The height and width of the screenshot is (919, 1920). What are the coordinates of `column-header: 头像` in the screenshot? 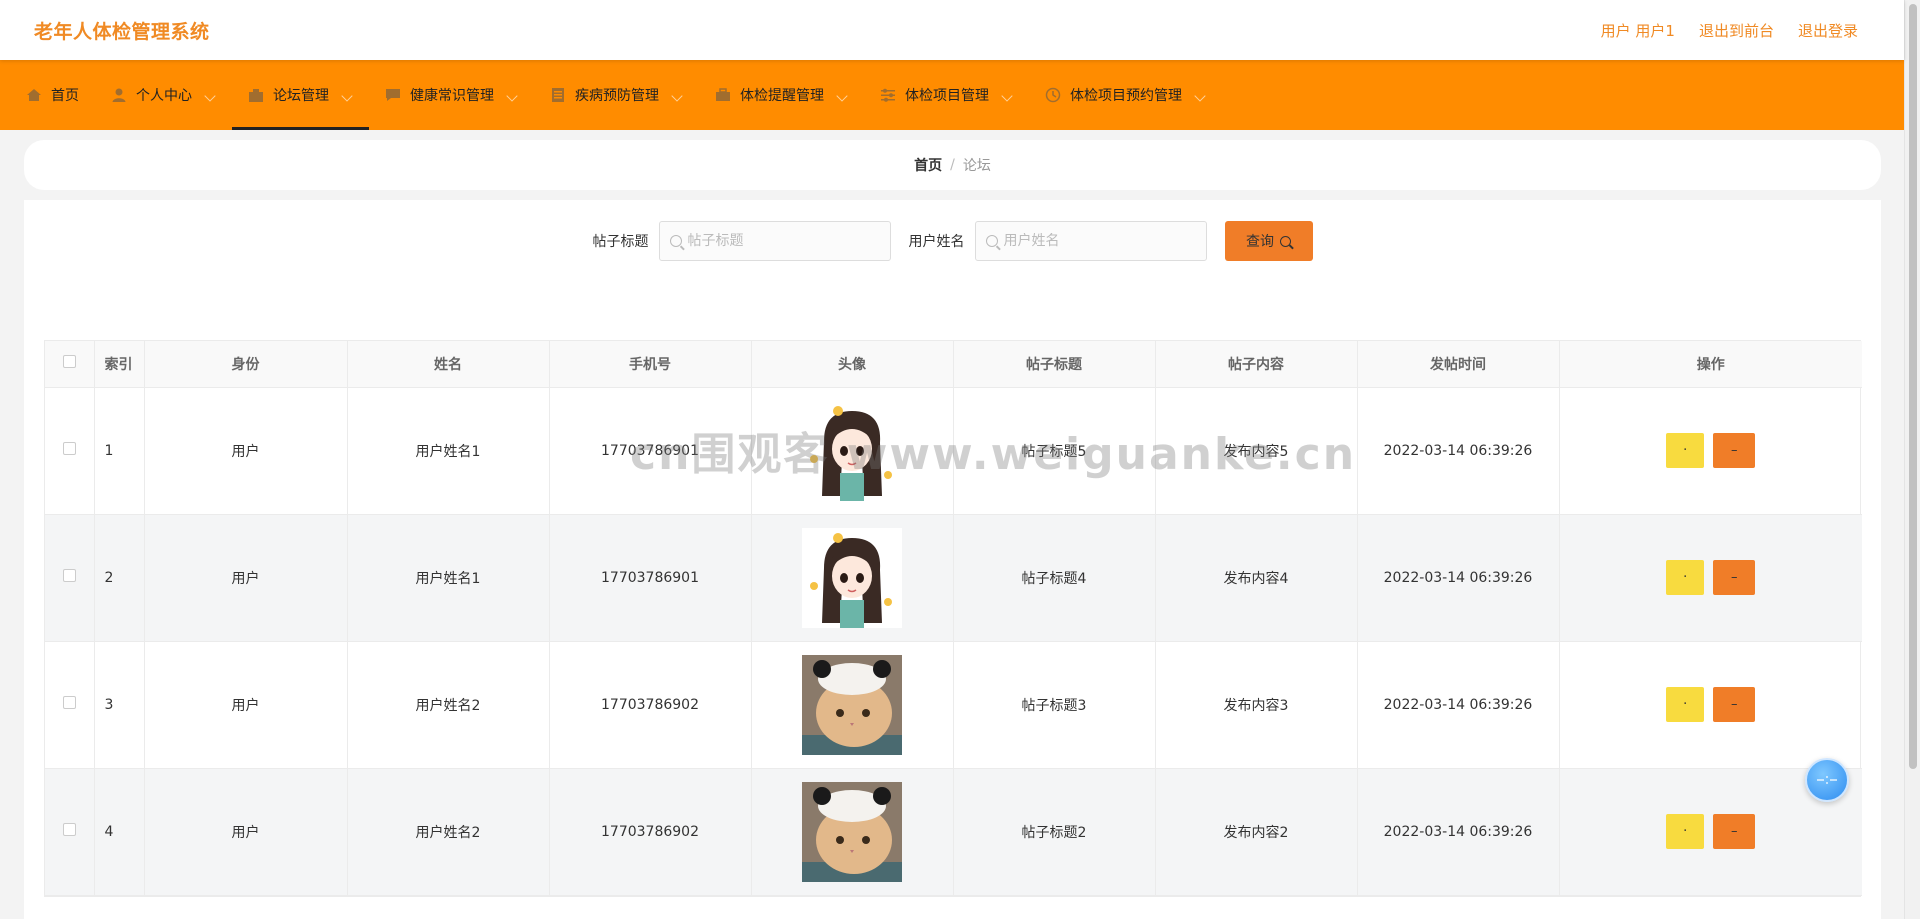 It's located at (852, 364).